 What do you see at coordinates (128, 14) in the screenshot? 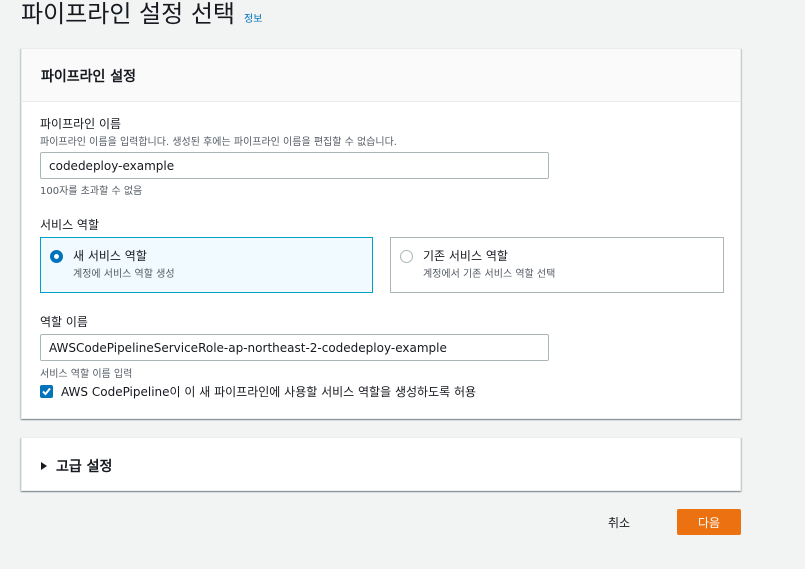
I see `page-title: 파이프라인 설정 선택` at bounding box center [128, 14].